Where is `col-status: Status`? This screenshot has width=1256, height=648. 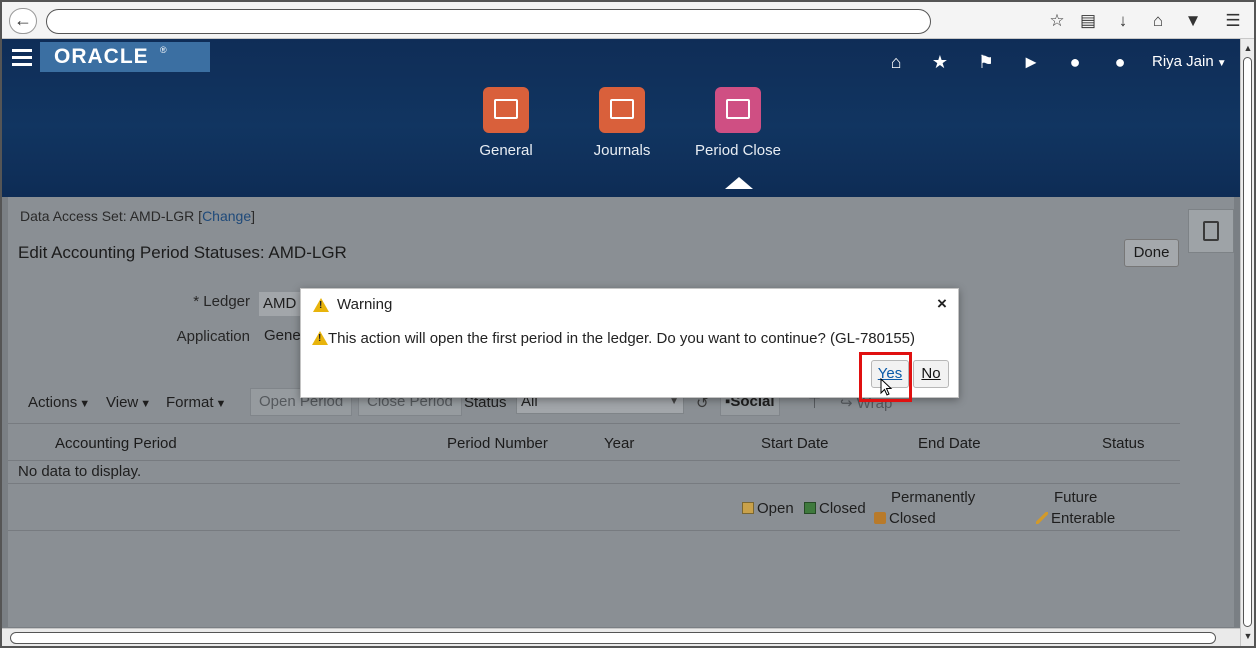 col-status: Status is located at coordinates (1123, 443).